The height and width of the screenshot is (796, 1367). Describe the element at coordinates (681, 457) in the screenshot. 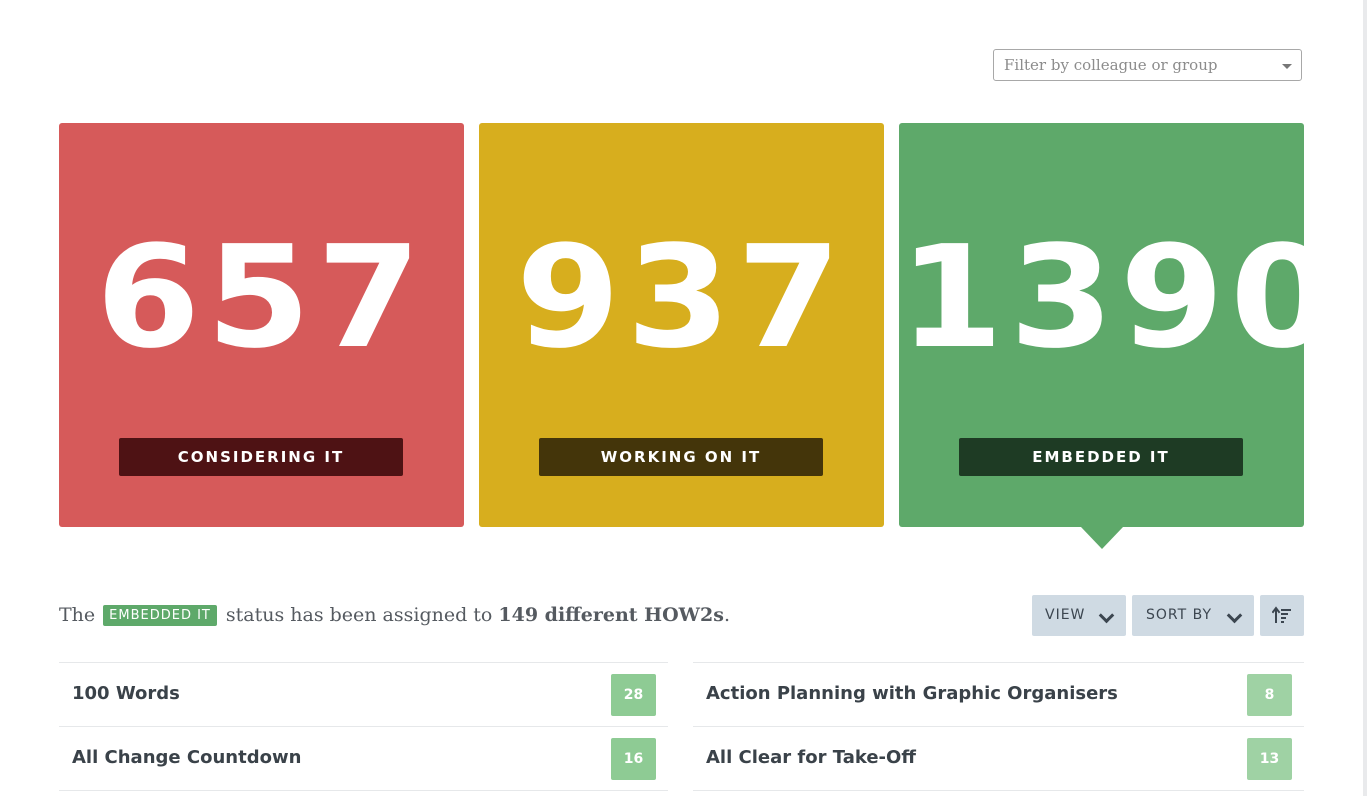

I see `working-label: WORKING ON IT` at that location.